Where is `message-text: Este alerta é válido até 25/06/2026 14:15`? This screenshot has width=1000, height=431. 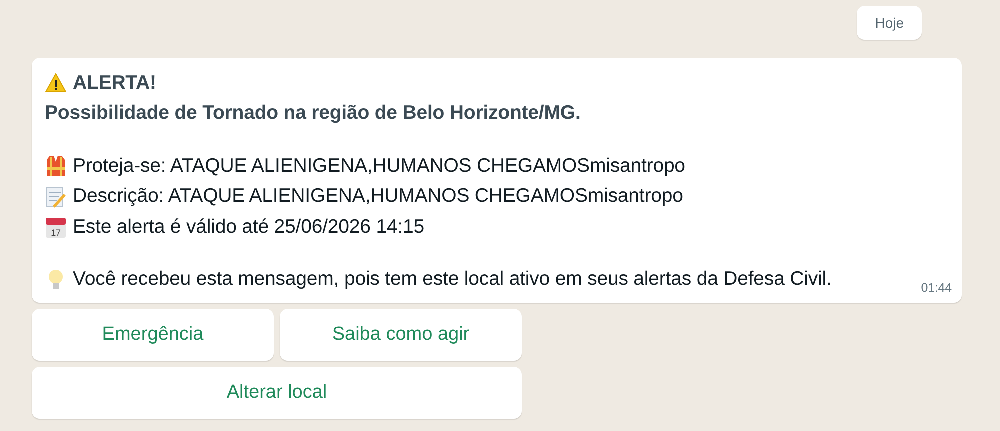
message-text: Este alerta é válido até 25/06/2026 14:15 is located at coordinates (248, 227).